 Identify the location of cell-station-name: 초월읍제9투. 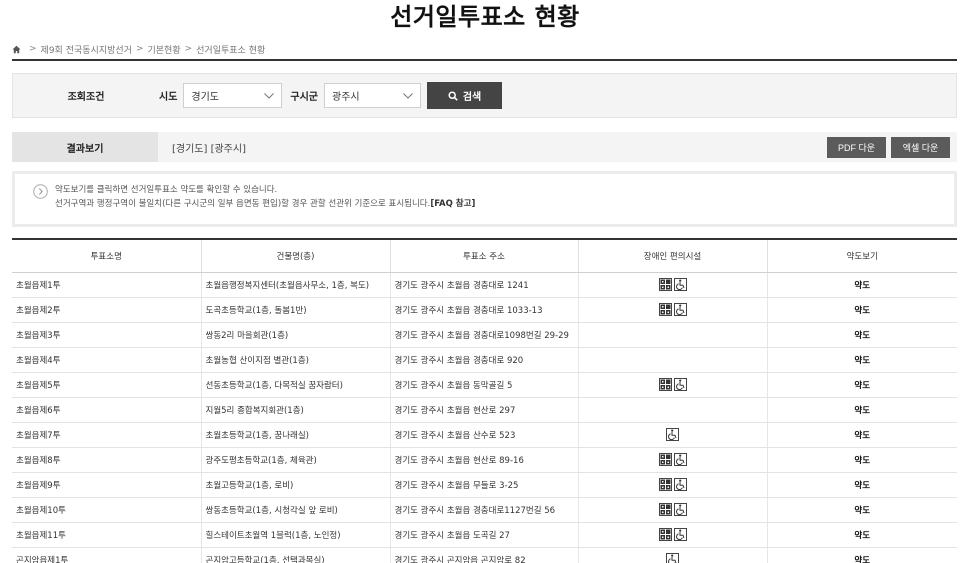
(106, 485).